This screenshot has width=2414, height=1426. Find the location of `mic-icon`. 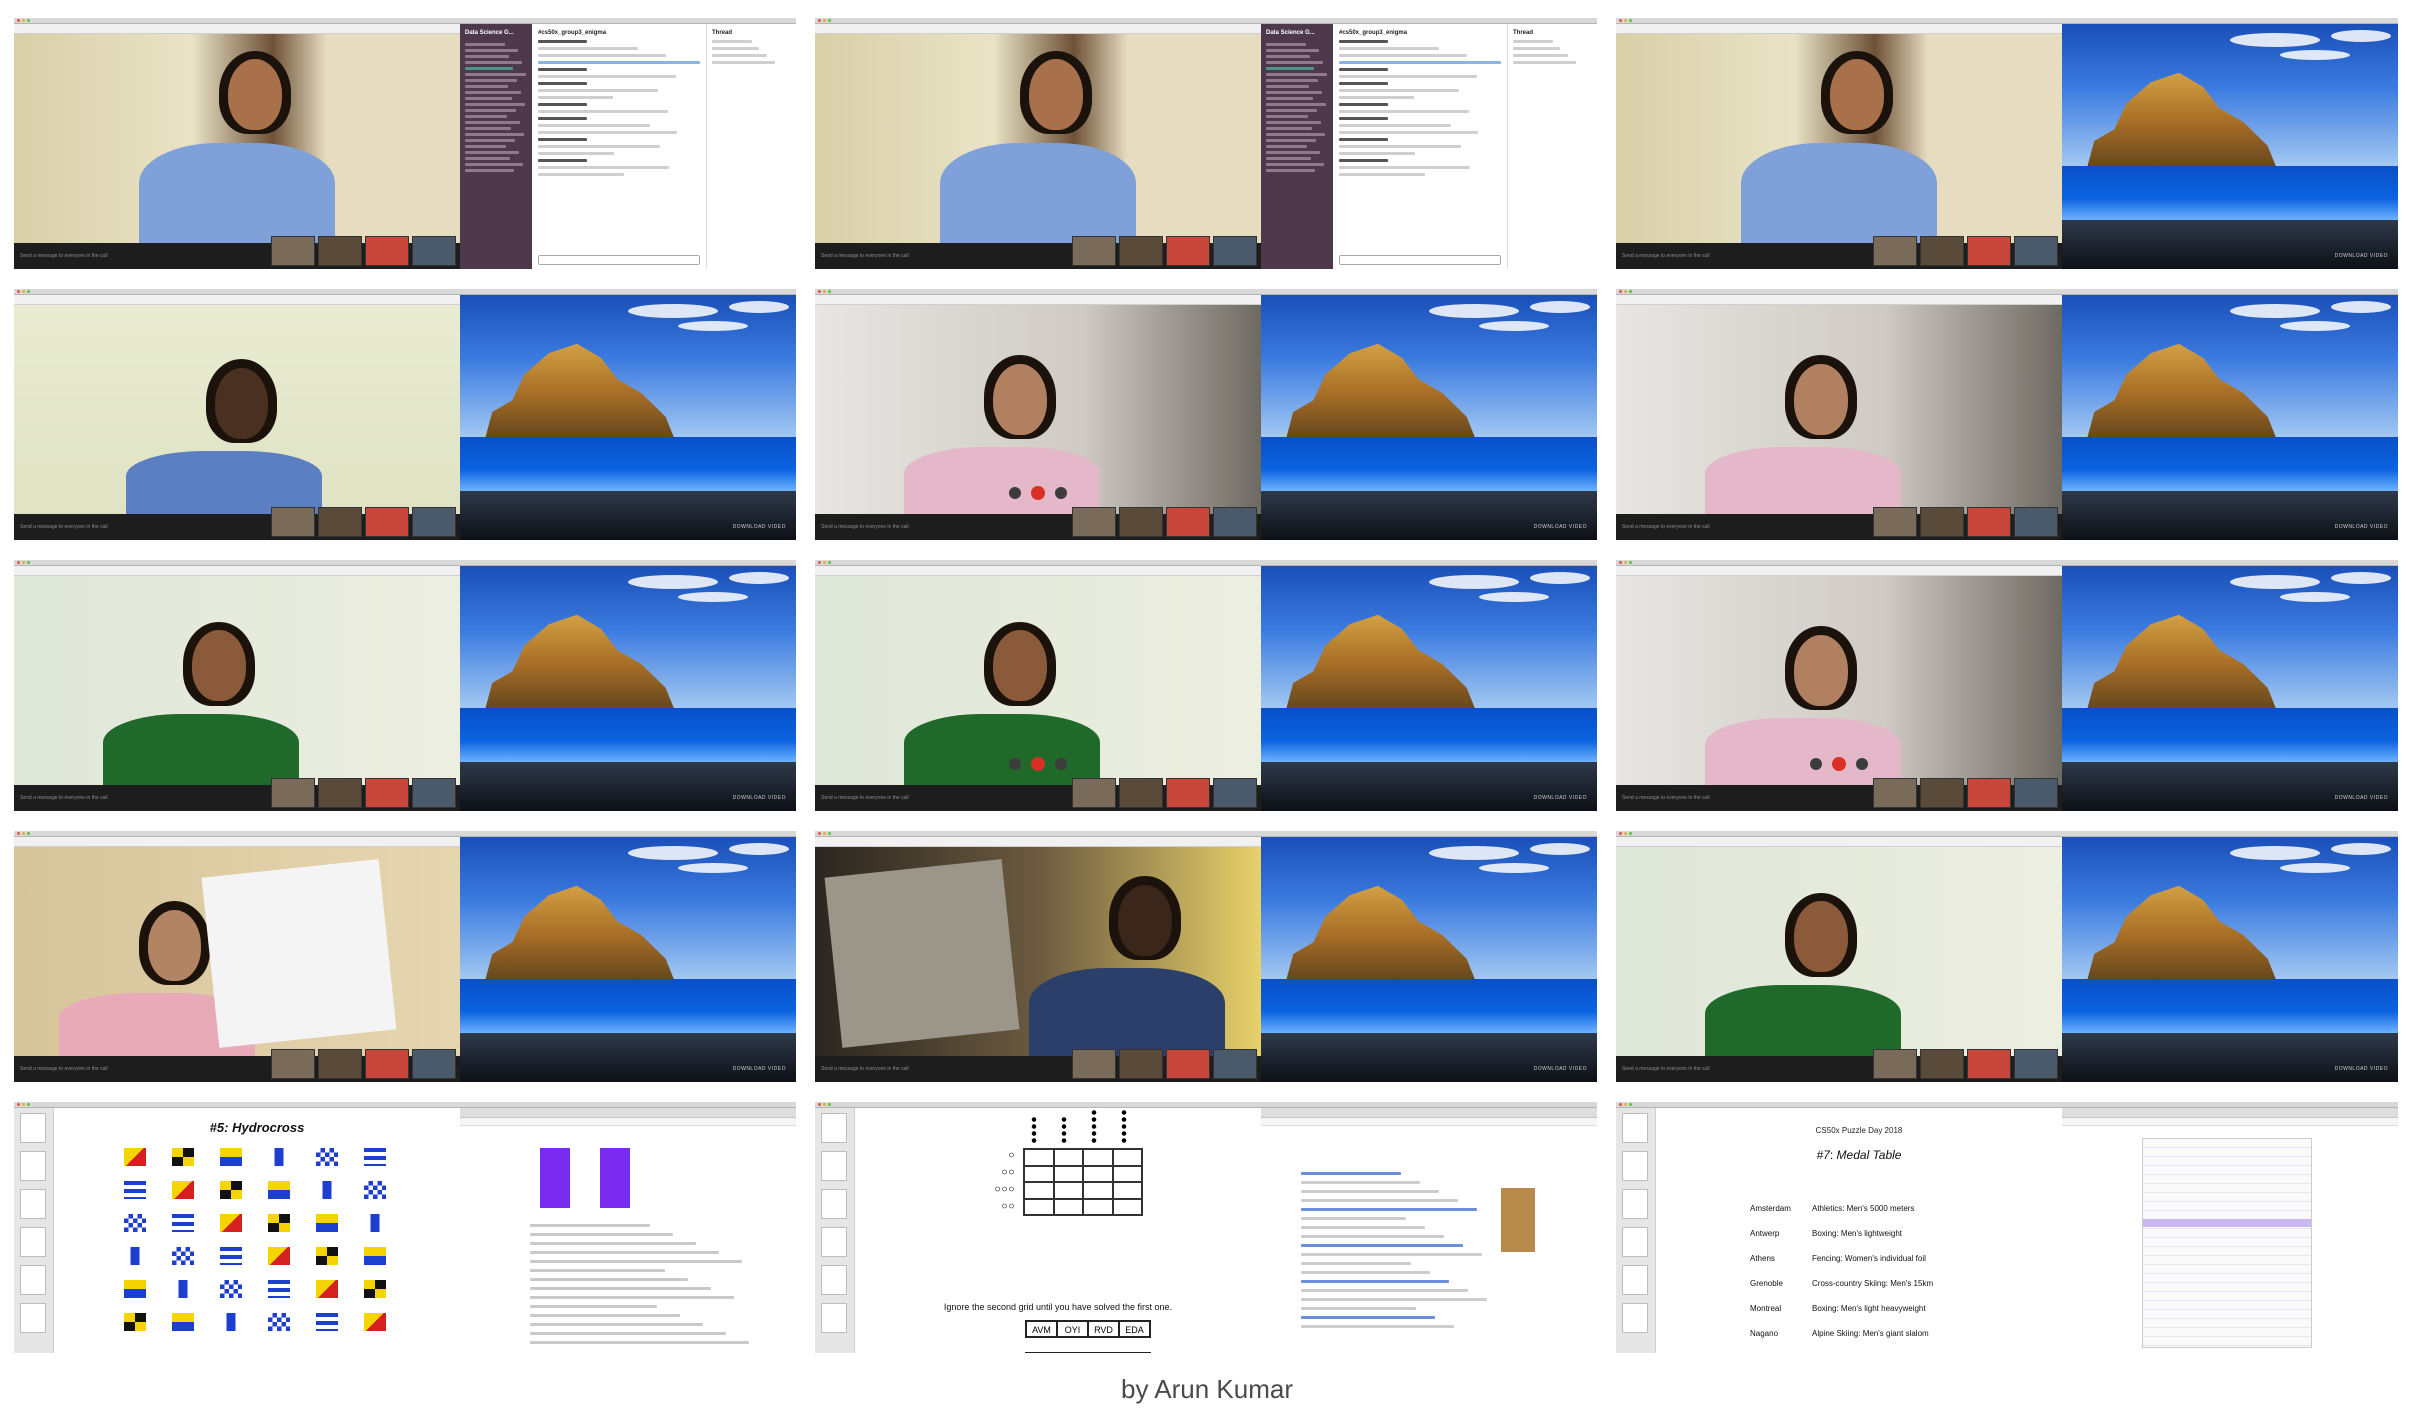

mic-icon is located at coordinates (1816, 764).